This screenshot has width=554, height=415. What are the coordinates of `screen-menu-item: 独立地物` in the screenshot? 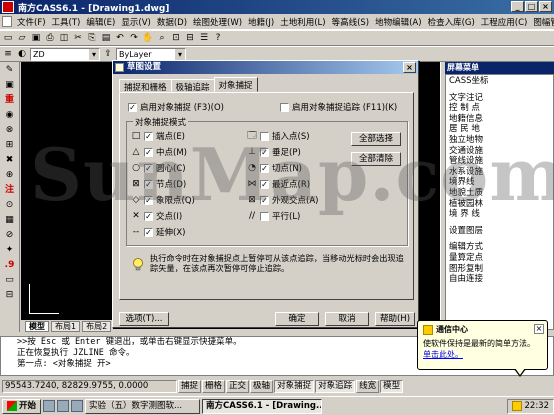 It's located at (499, 140).